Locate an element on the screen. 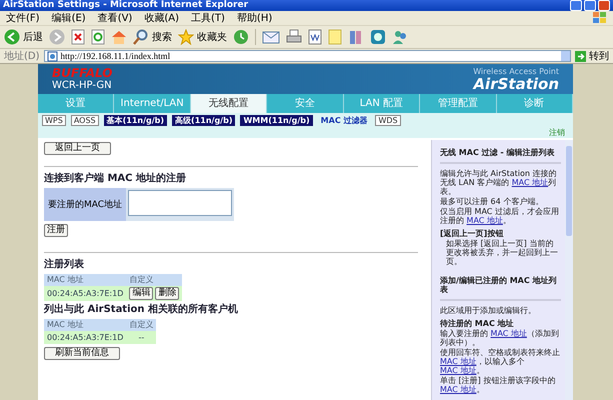 The width and height of the screenshot is (613, 400). menu-item: 工具(T) is located at coordinates (208, 18).